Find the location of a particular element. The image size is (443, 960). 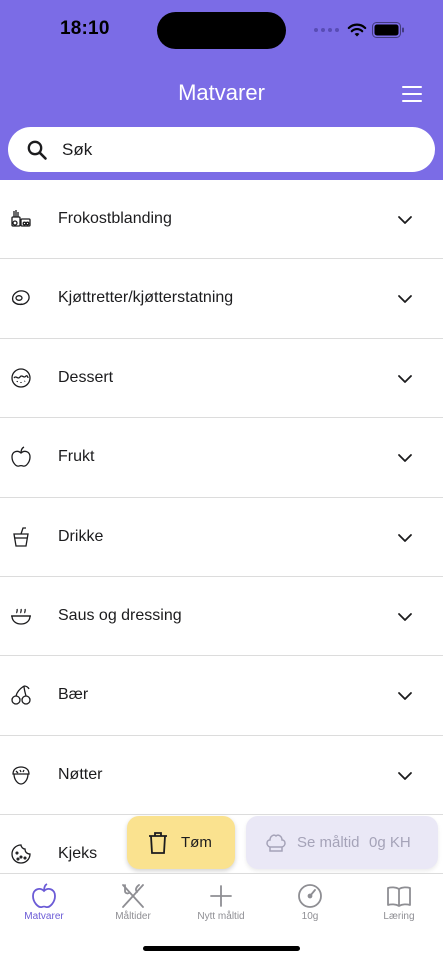

search-input is located at coordinates (237, 150).